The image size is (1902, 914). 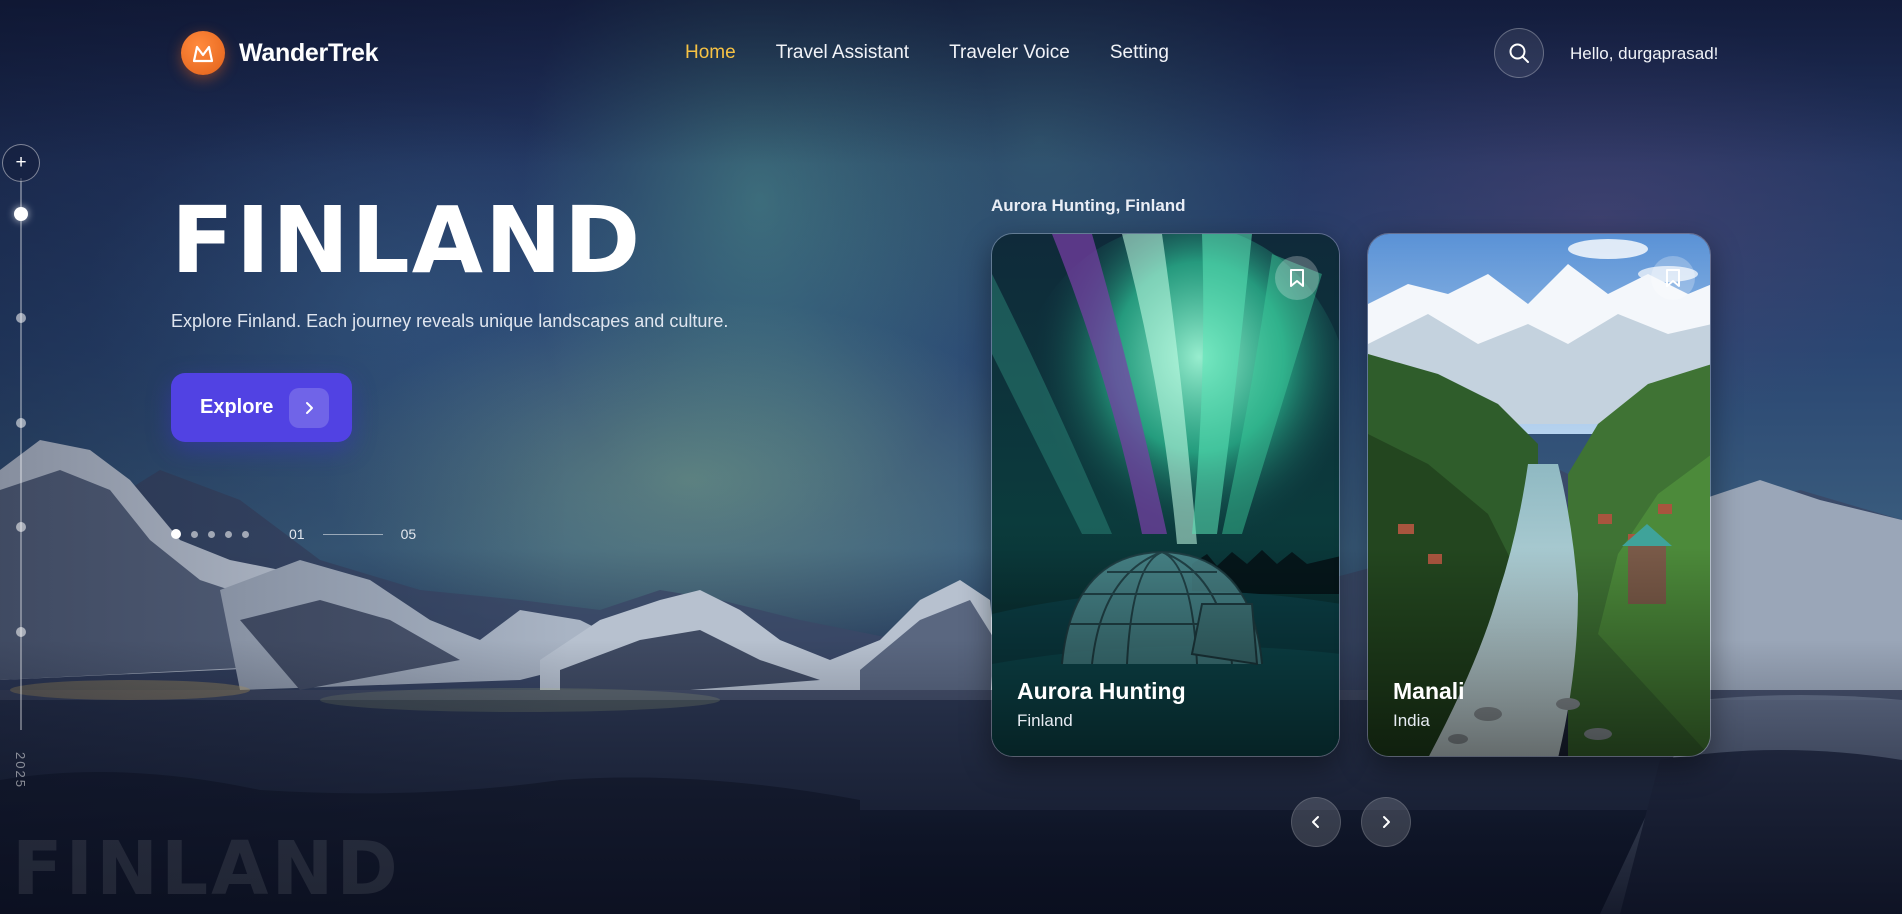 I want to click on timeline-track, so click(x=21, y=454).